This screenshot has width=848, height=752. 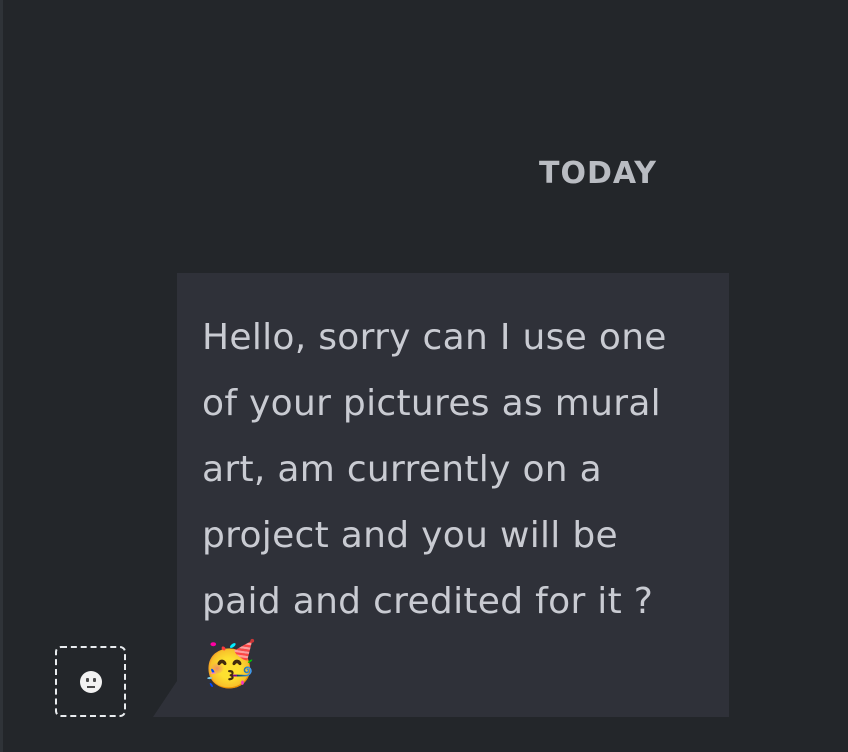 I want to click on avatar, so click(x=90, y=681).